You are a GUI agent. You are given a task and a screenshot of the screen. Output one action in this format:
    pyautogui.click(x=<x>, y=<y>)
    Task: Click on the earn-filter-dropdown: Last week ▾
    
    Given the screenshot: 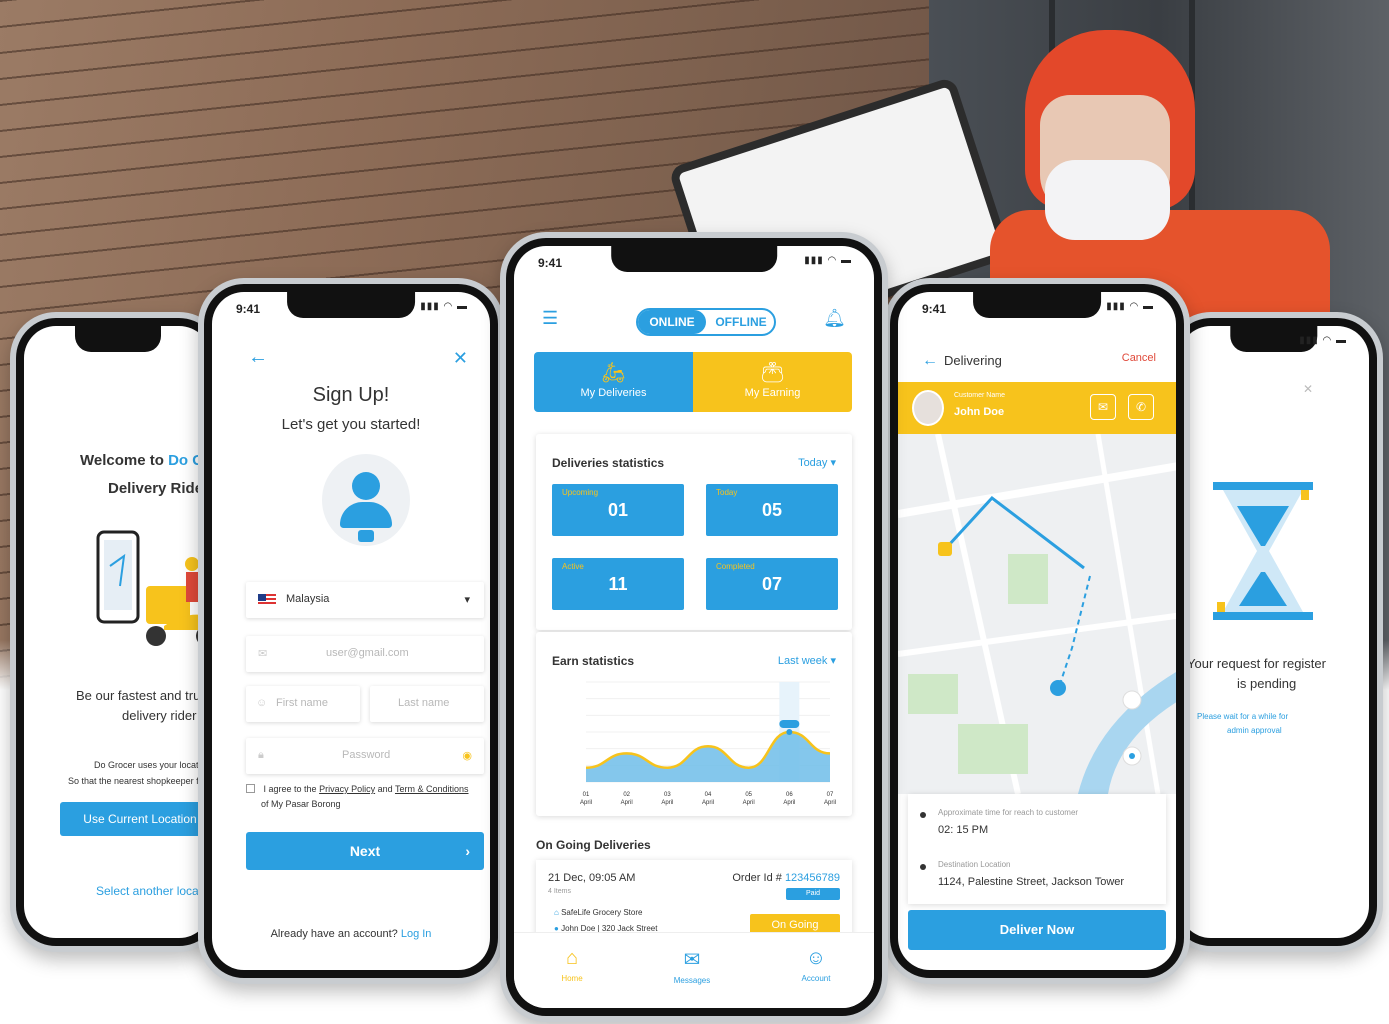 What is the action you would take?
    pyautogui.click(x=807, y=660)
    